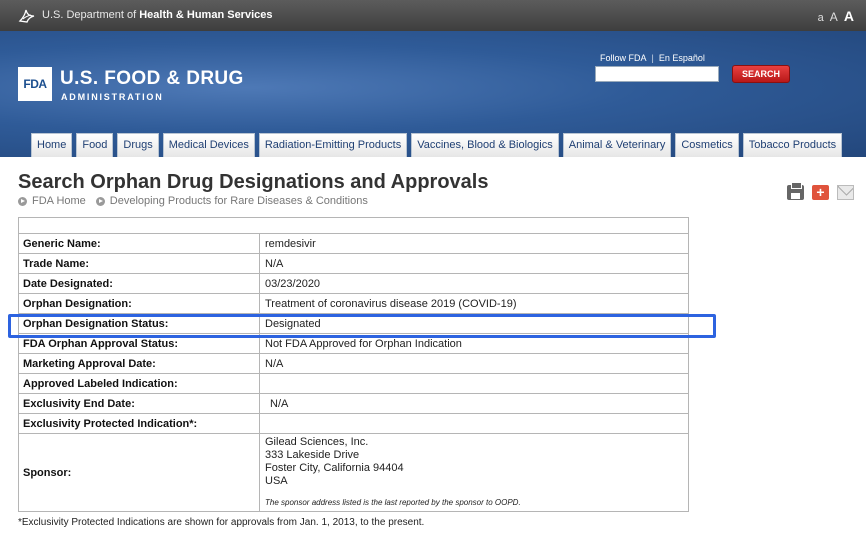 The image size is (866, 533). What do you see at coordinates (682, 58) in the screenshot?
I see `espanol-link: En Español` at bounding box center [682, 58].